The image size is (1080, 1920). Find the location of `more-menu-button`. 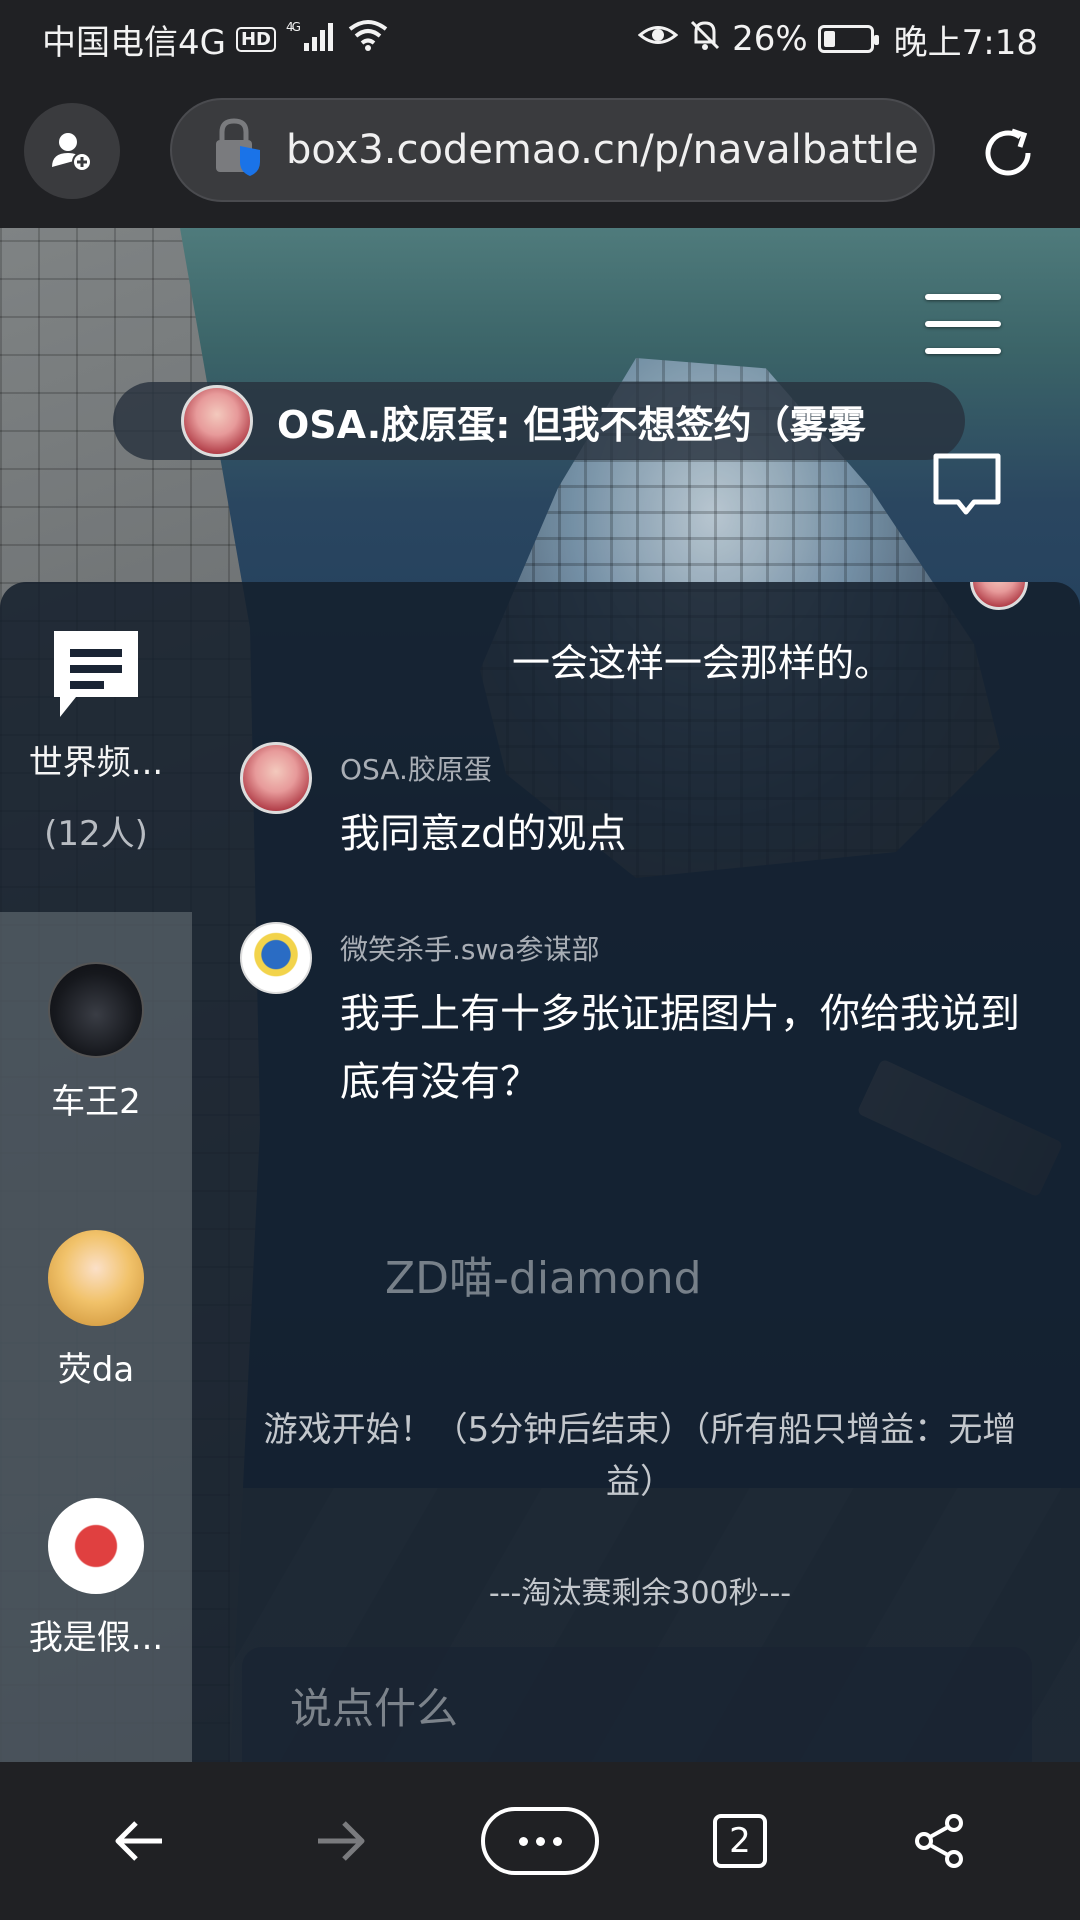

more-menu-button is located at coordinates (540, 1841).